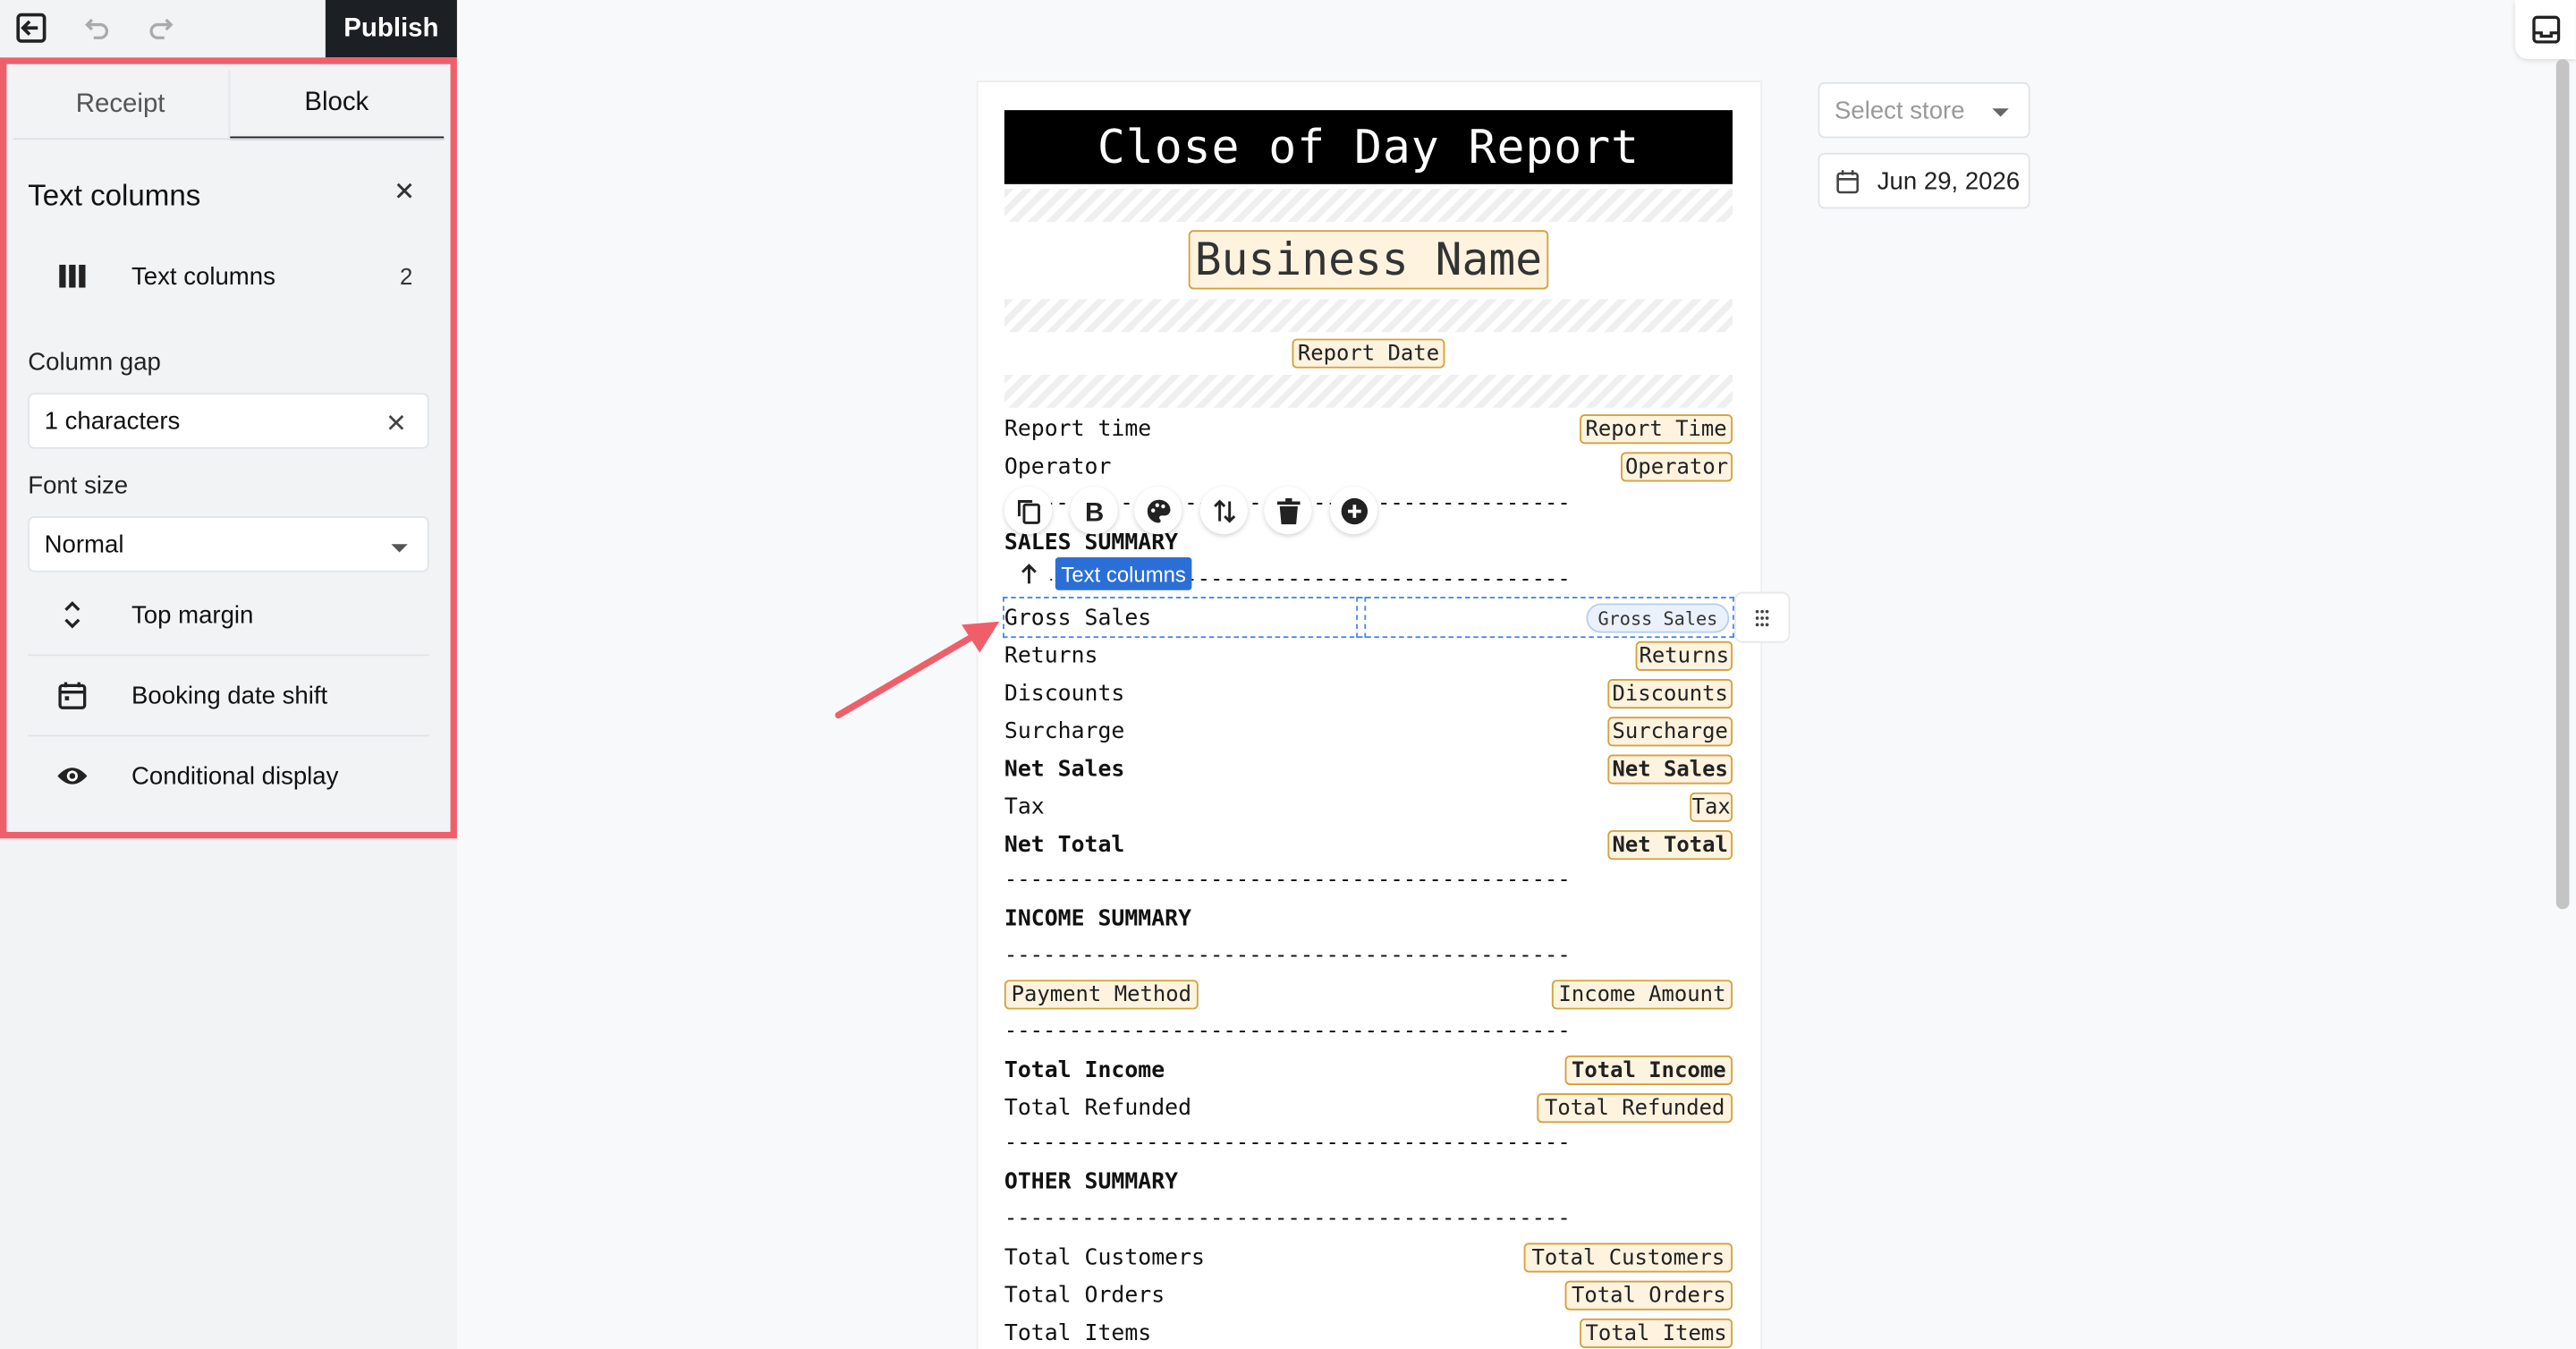  I want to click on total-items-label: Total Items, so click(1078, 1333).